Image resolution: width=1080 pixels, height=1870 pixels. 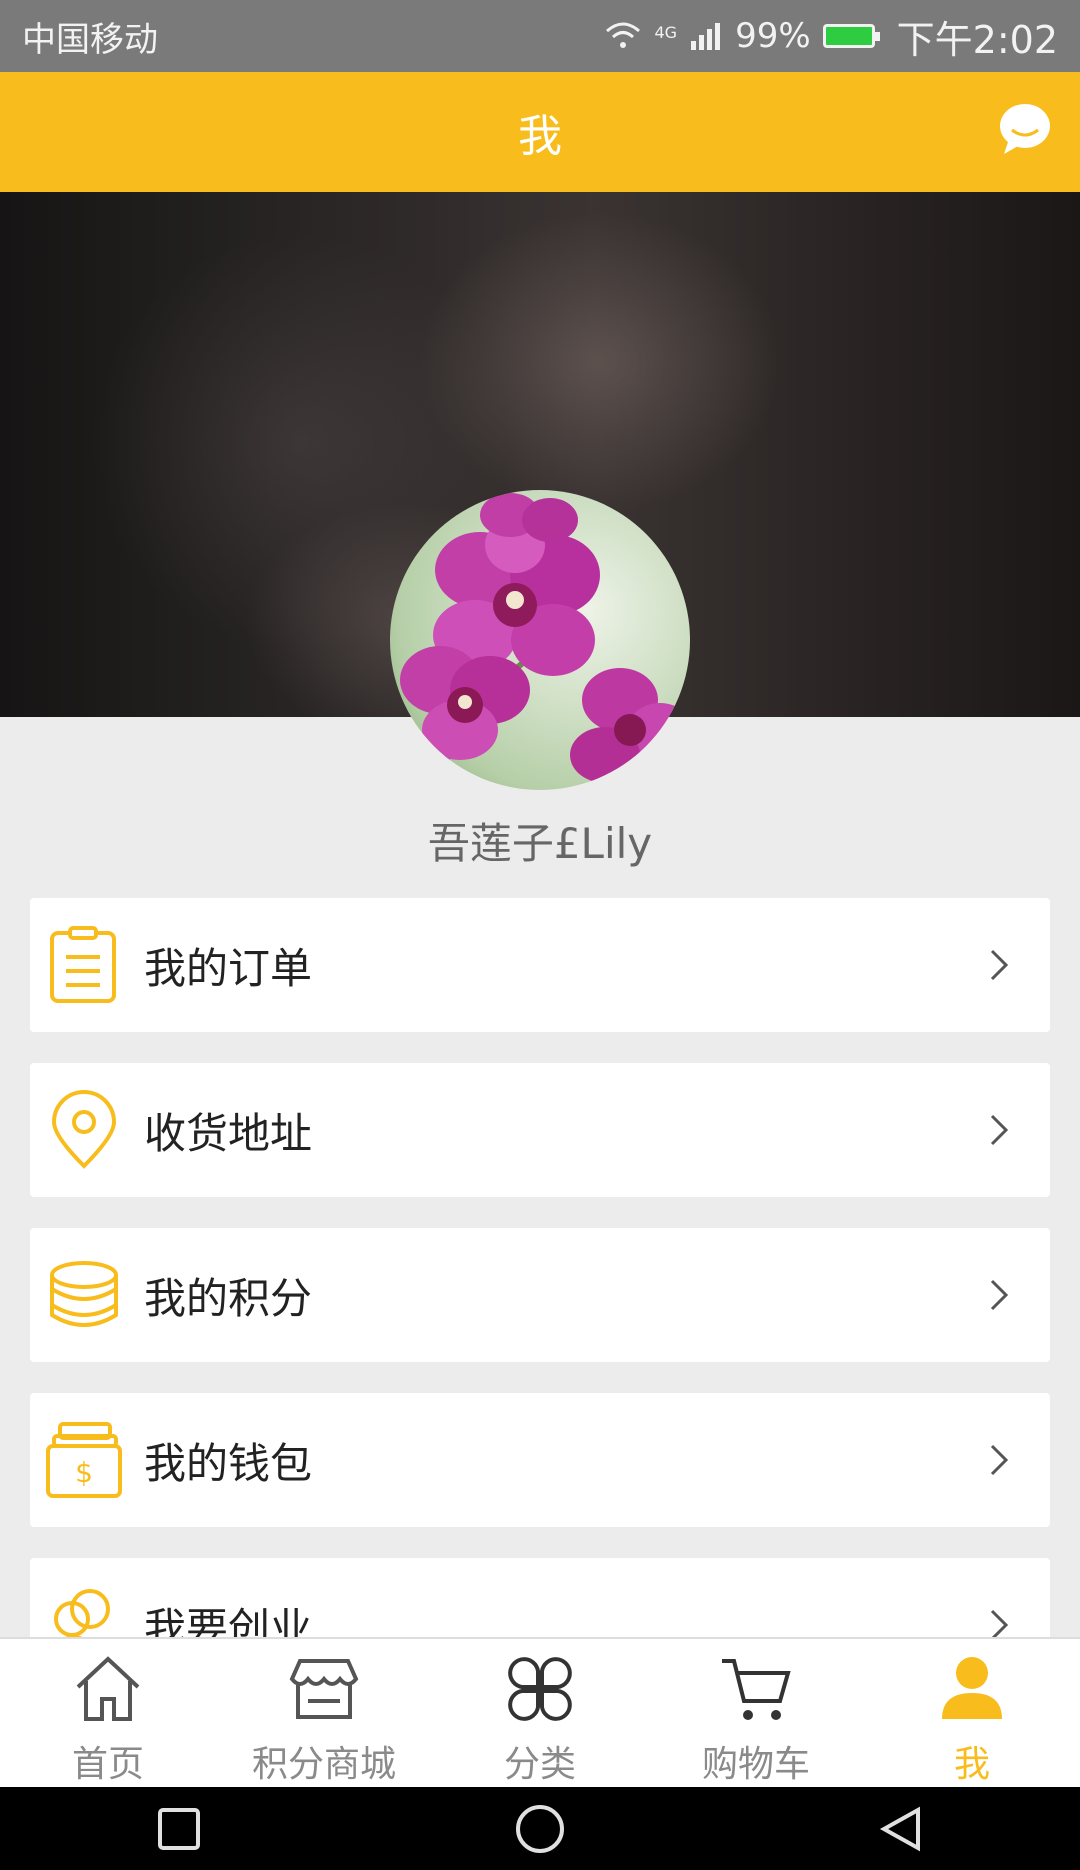 I want to click on bottom-tab-bar: 首页 积分商城 分类 购物车 我, so click(x=540, y=1713).